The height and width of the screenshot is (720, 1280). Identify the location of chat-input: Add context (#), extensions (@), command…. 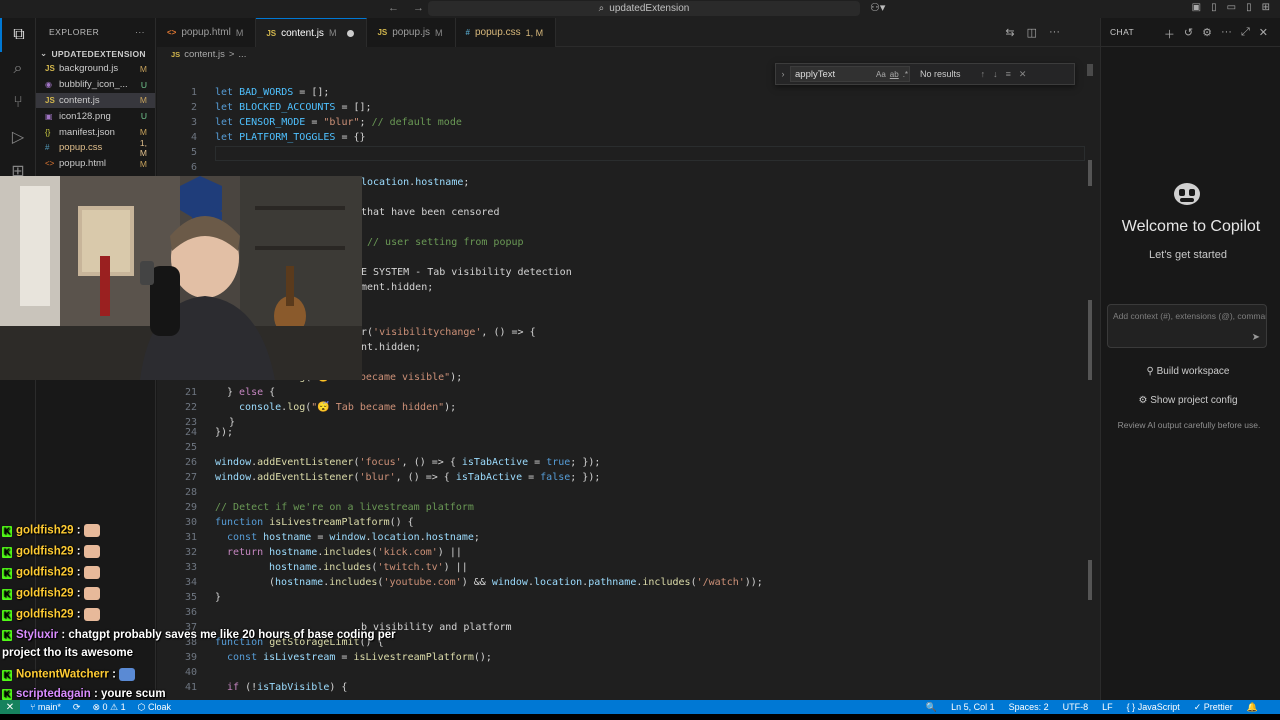
(1187, 326).